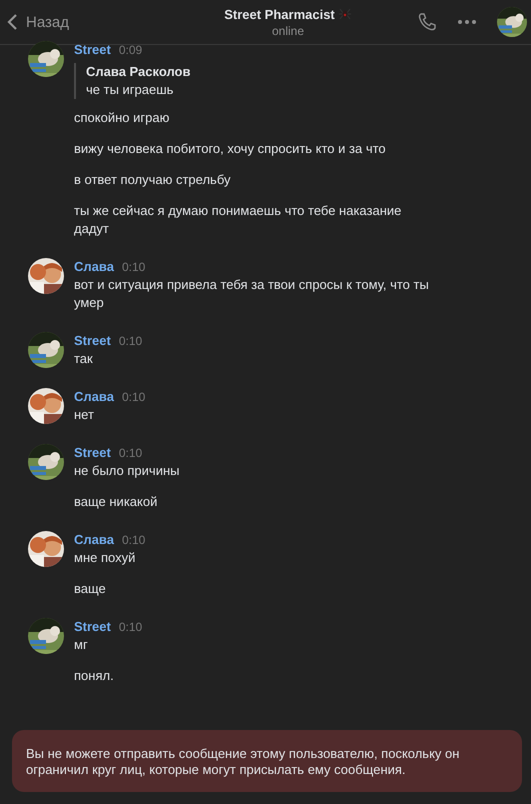  I want to click on message-text: вот и ситуация привела тебя за твои спросы к тому, что ты умер, so click(252, 294).